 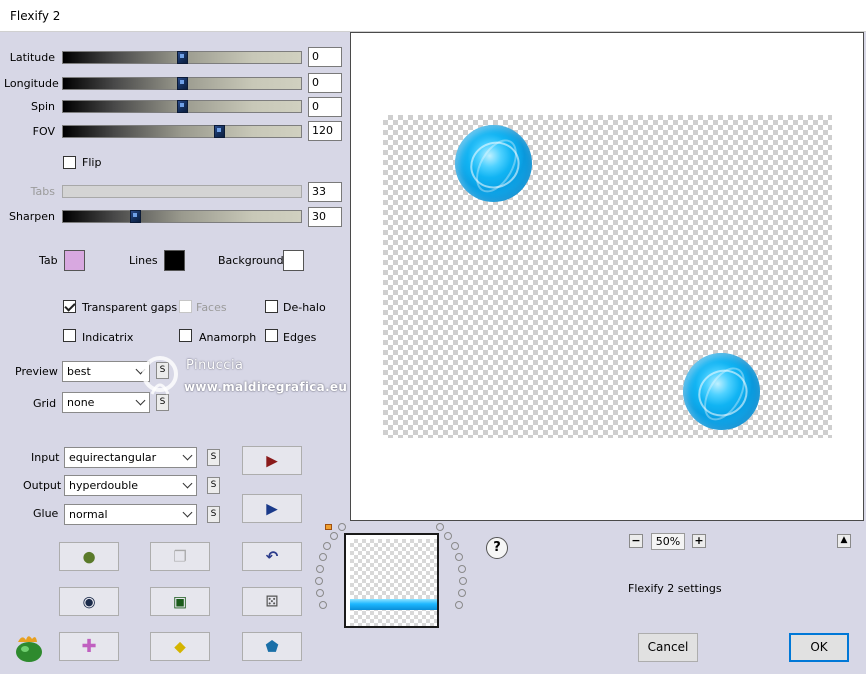 What do you see at coordinates (69, 335) in the screenshot?
I see `indicatrix-checkbox` at bounding box center [69, 335].